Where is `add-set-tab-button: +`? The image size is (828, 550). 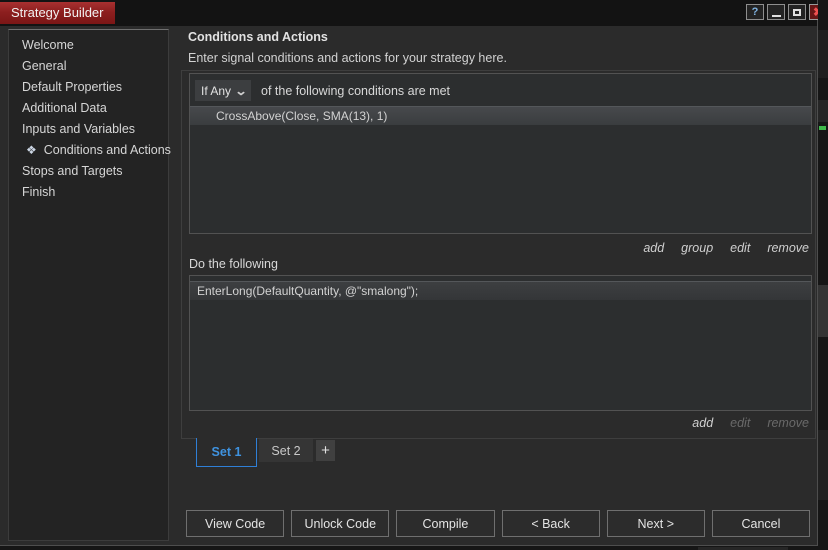 add-set-tab-button: + is located at coordinates (325, 450).